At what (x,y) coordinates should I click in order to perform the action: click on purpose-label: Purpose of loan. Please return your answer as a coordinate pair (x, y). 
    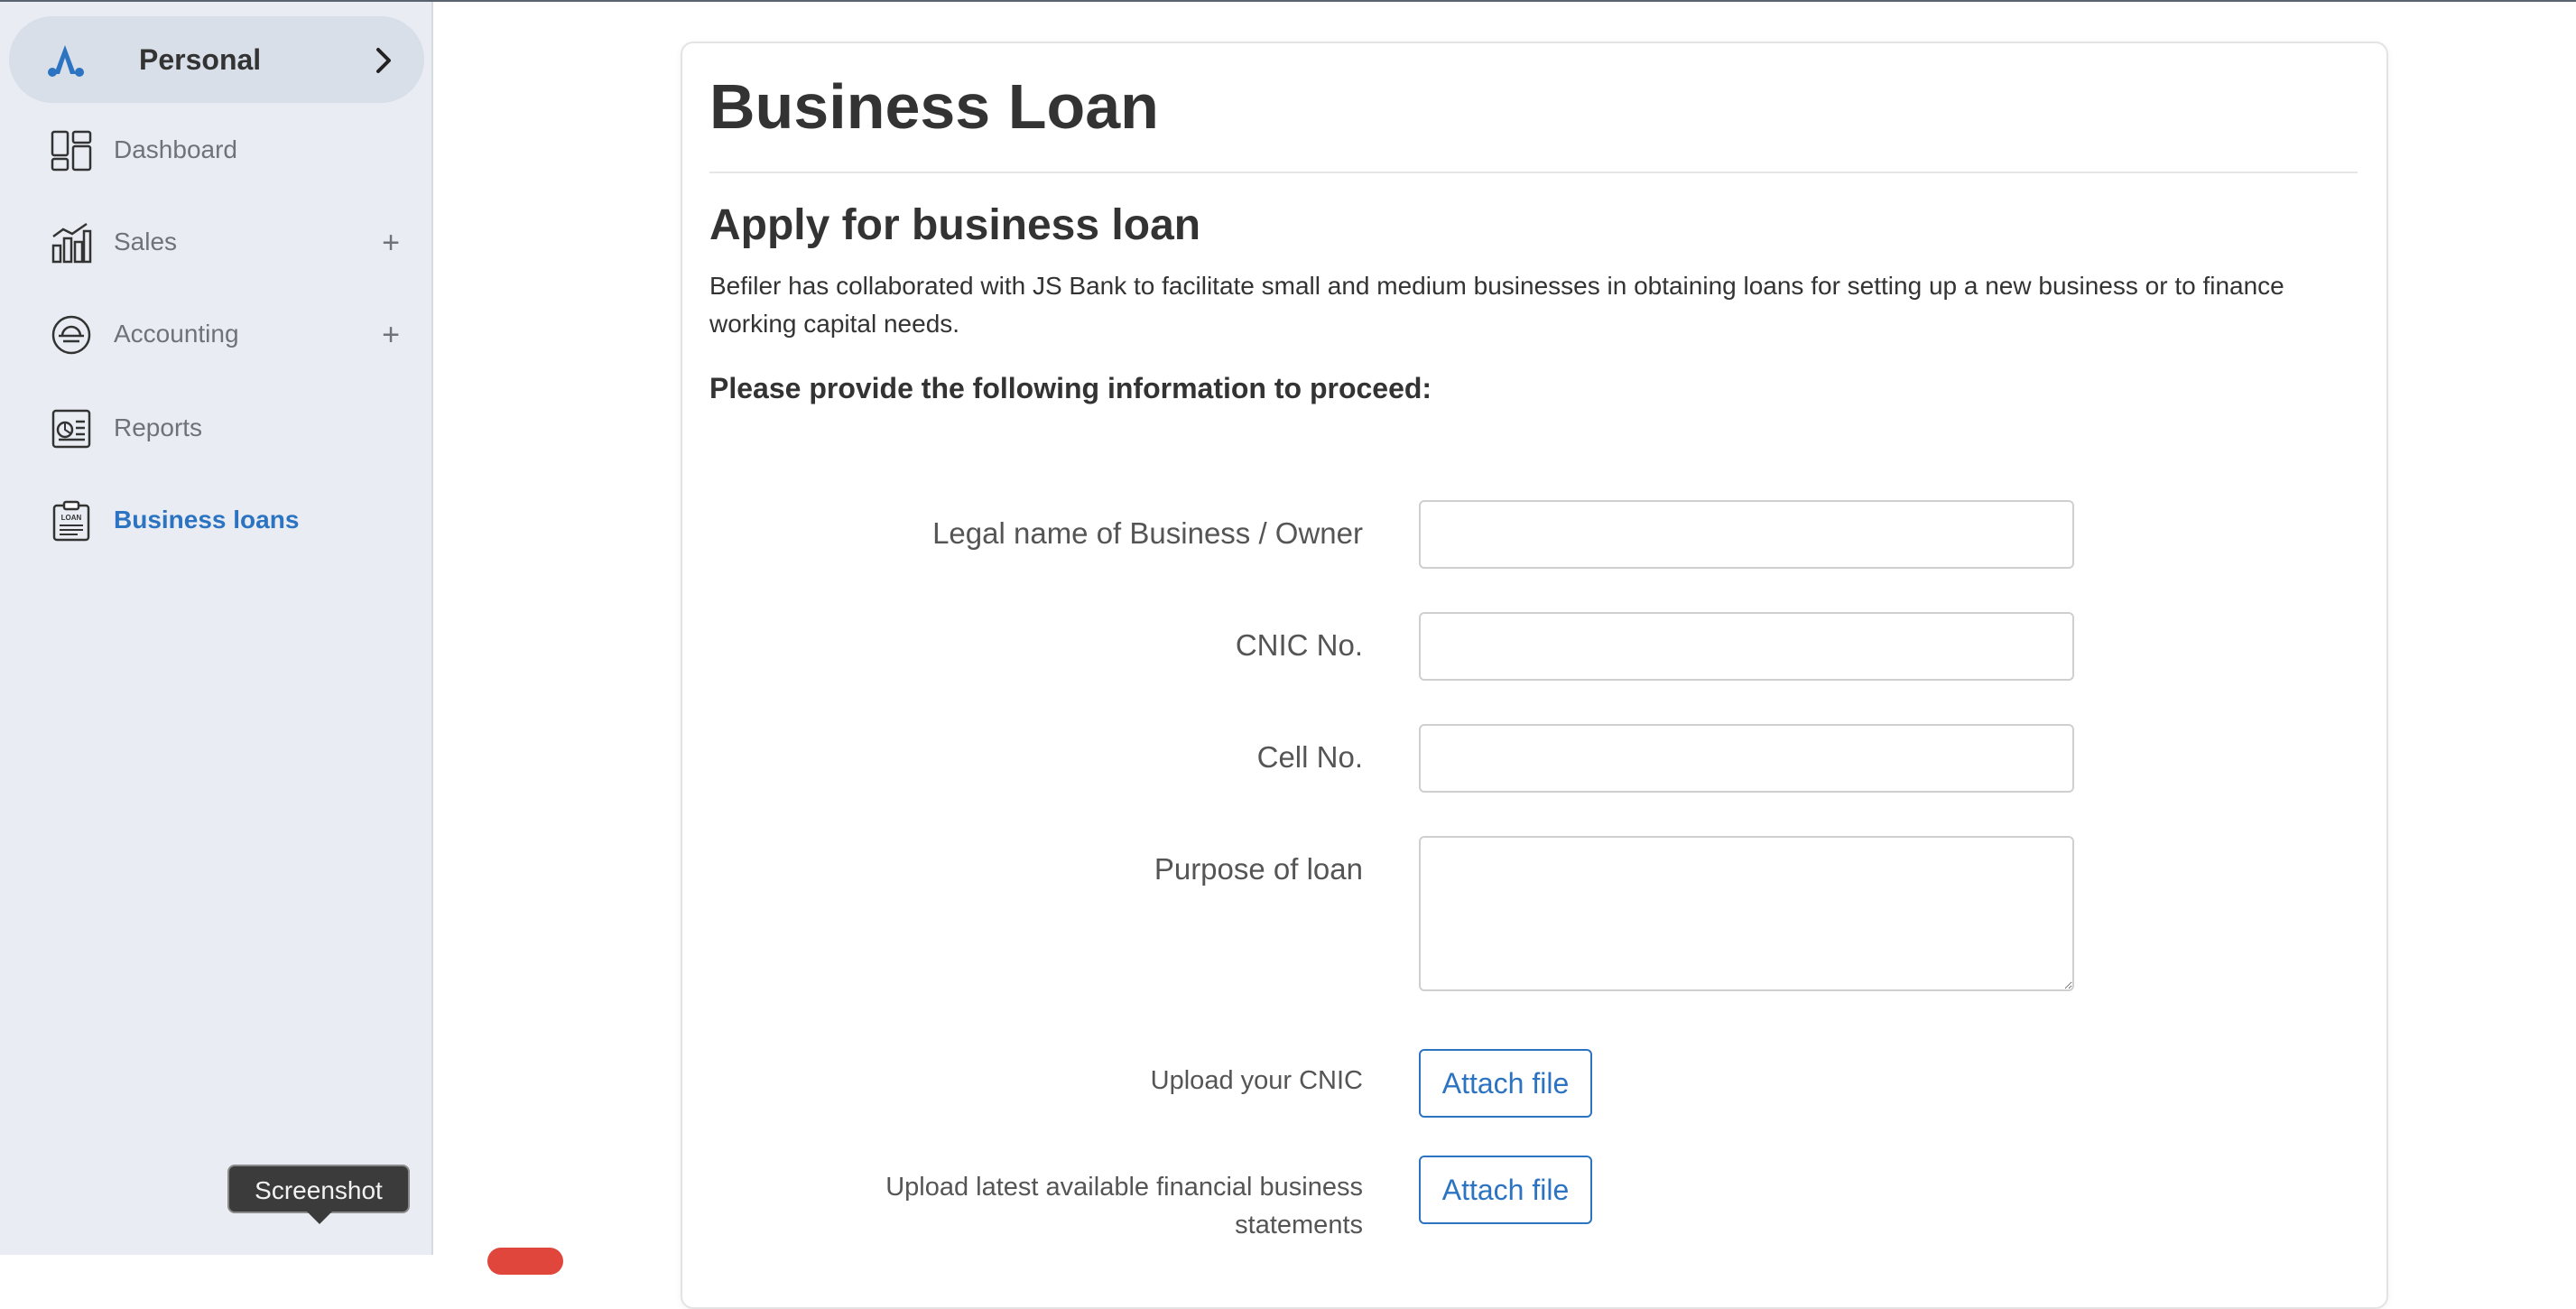
    Looking at the image, I should click on (1258, 869).